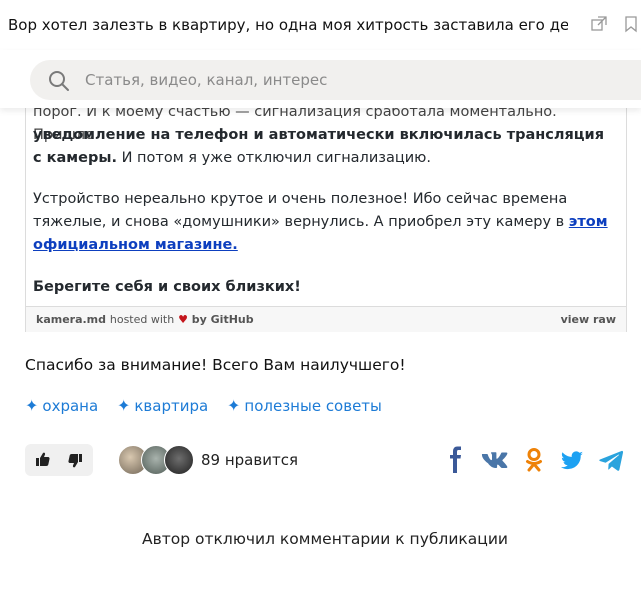  Describe the element at coordinates (304, 405) in the screenshot. I see `tag-link: ✦ полезные советы` at that location.